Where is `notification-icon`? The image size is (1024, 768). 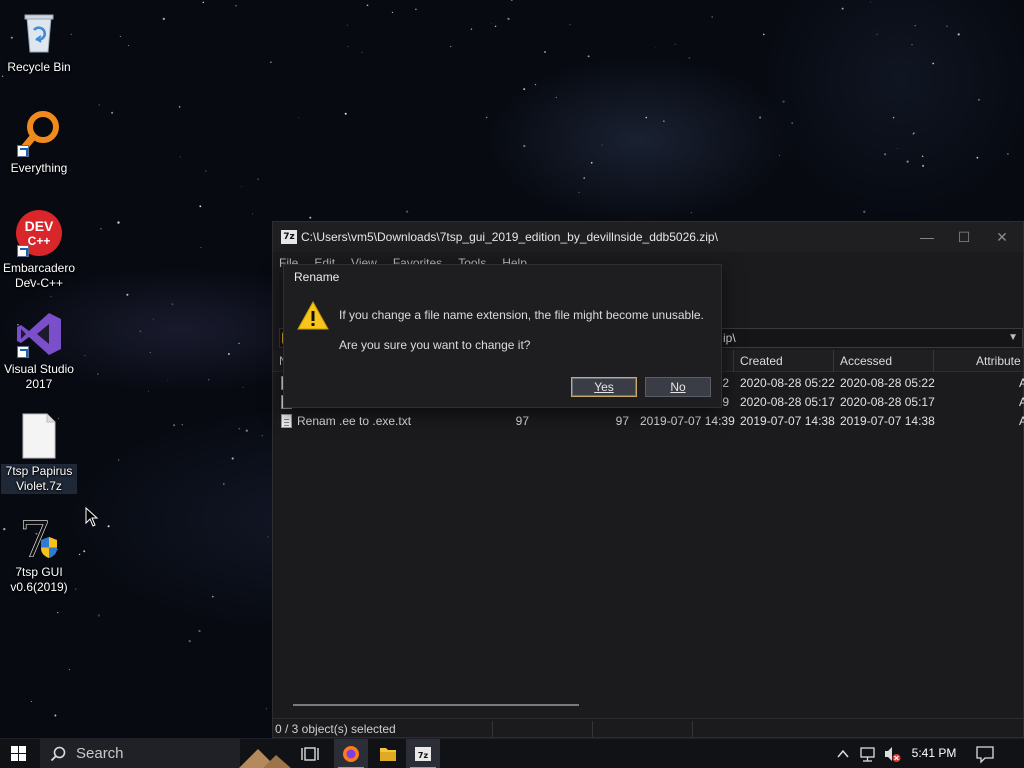
notification-icon is located at coordinates (985, 755).